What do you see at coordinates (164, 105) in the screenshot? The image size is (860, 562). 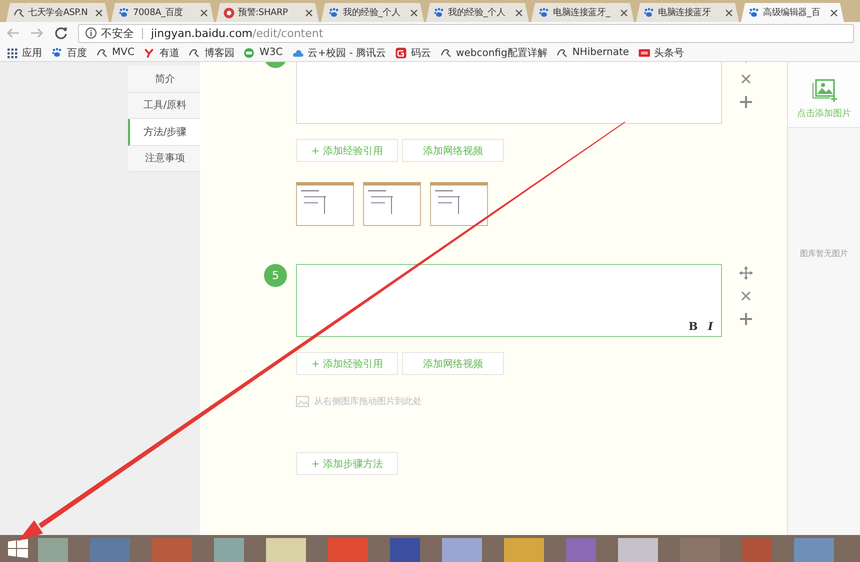 I see `sidebar-item: 工具/原料` at bounding box center [164, 105].